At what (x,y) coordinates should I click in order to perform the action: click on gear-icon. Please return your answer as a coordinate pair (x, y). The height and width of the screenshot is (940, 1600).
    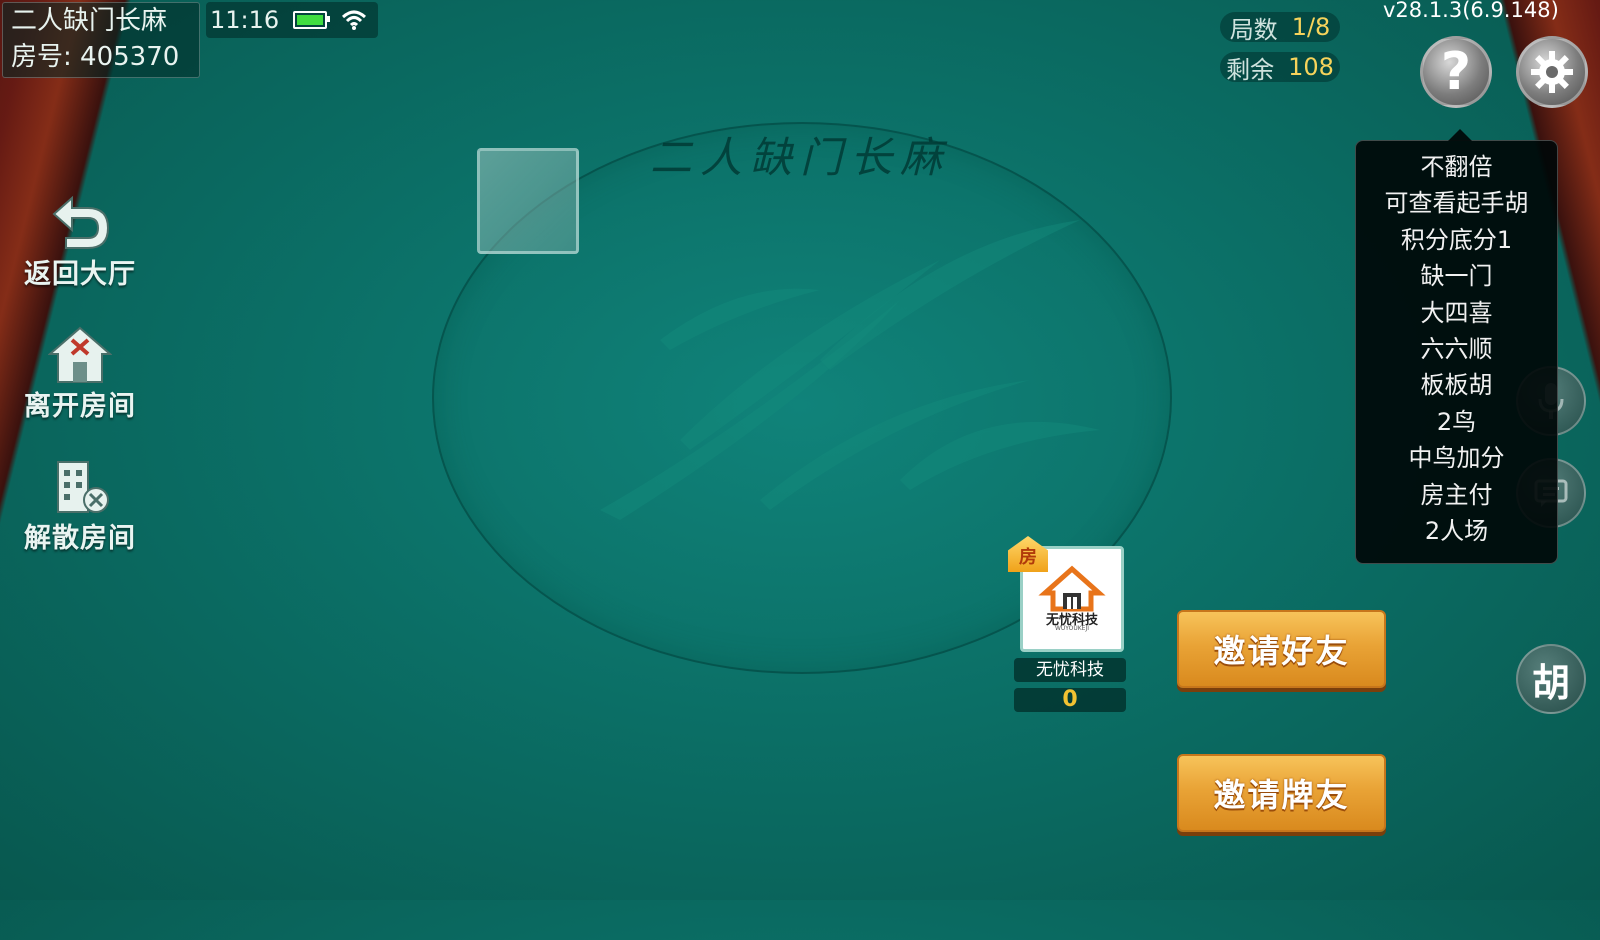
    Looking at the image, I should click on (1552, 72).